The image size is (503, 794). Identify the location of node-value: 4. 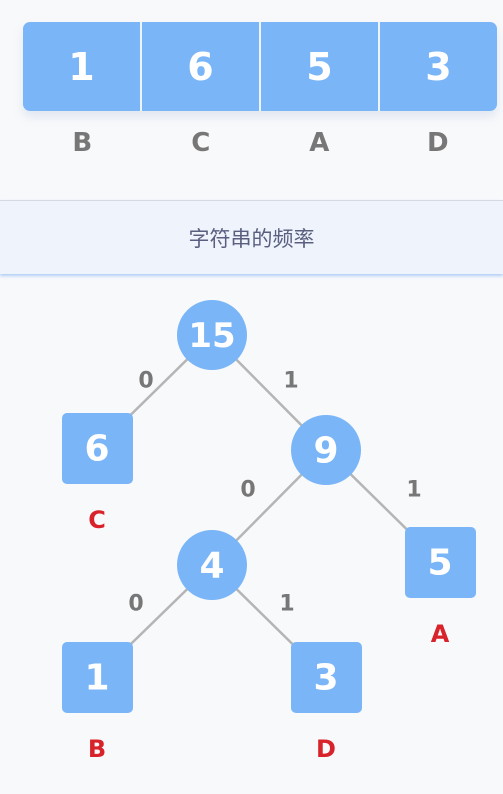
(211, 566).